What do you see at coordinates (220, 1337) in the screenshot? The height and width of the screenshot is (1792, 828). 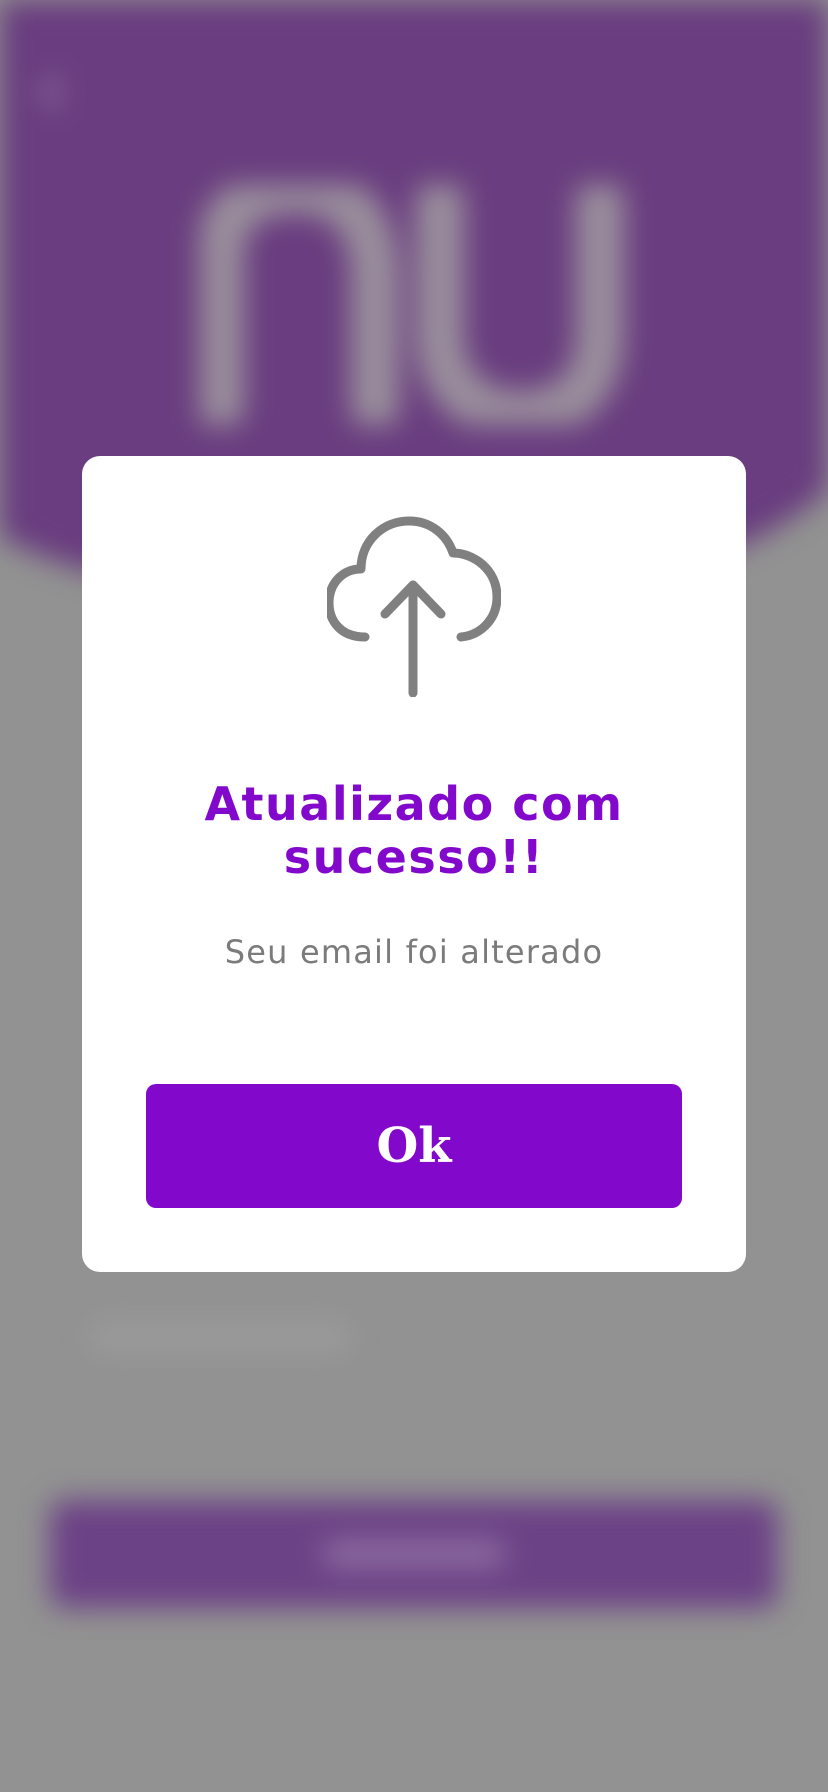 I see `background-text-line` at bounding box center [220, 1337].